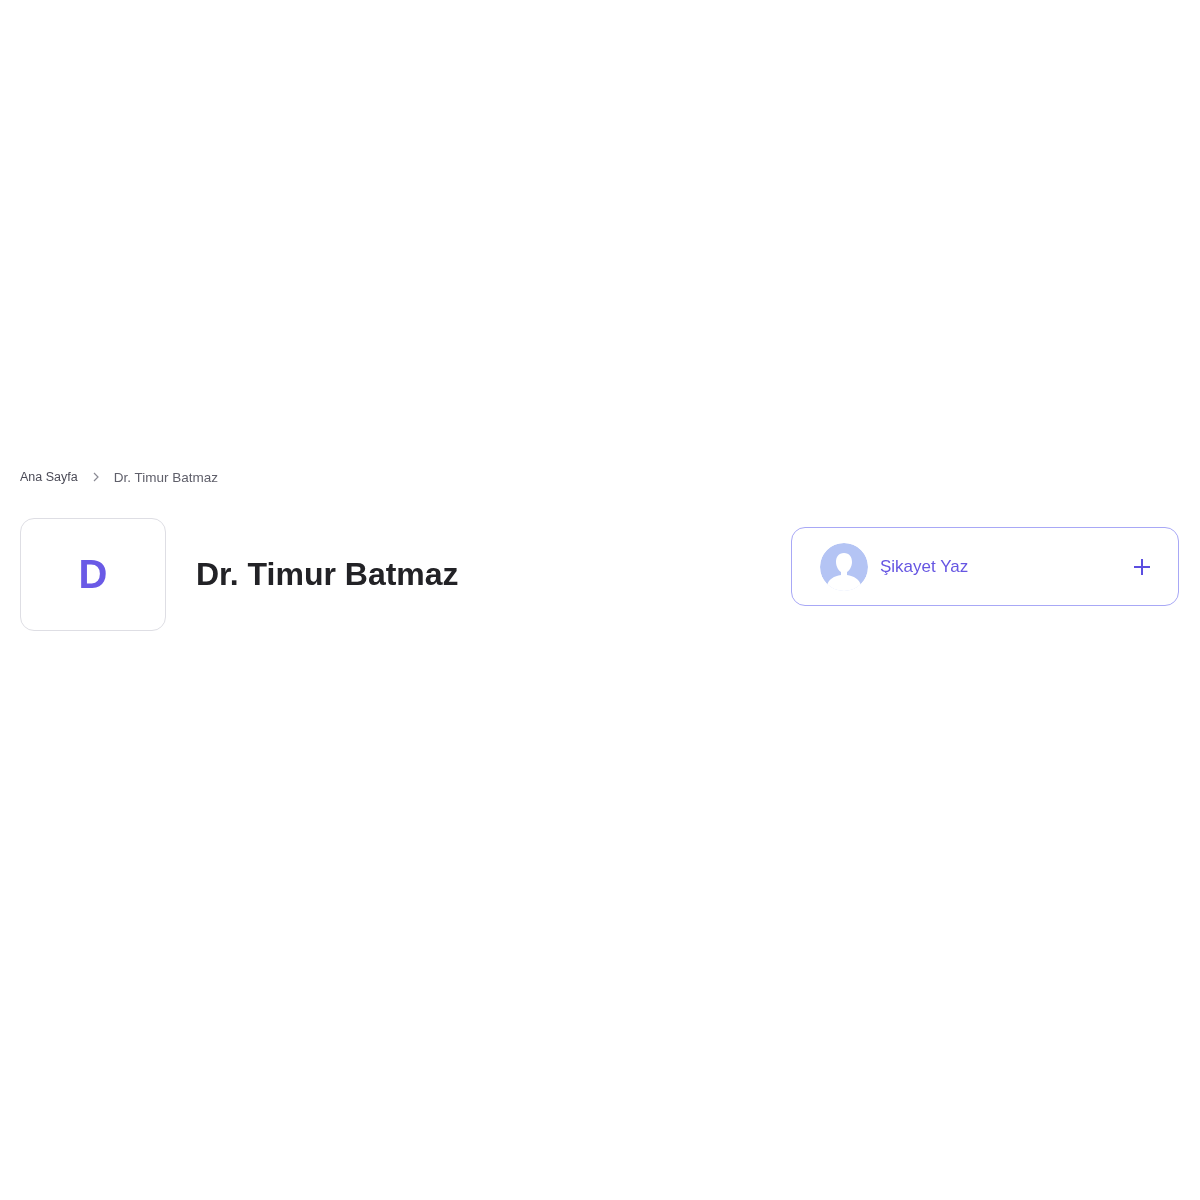 This screenshot has height=1200, width=1200. I want to click on initial-avatar: D, so click(93, 574).